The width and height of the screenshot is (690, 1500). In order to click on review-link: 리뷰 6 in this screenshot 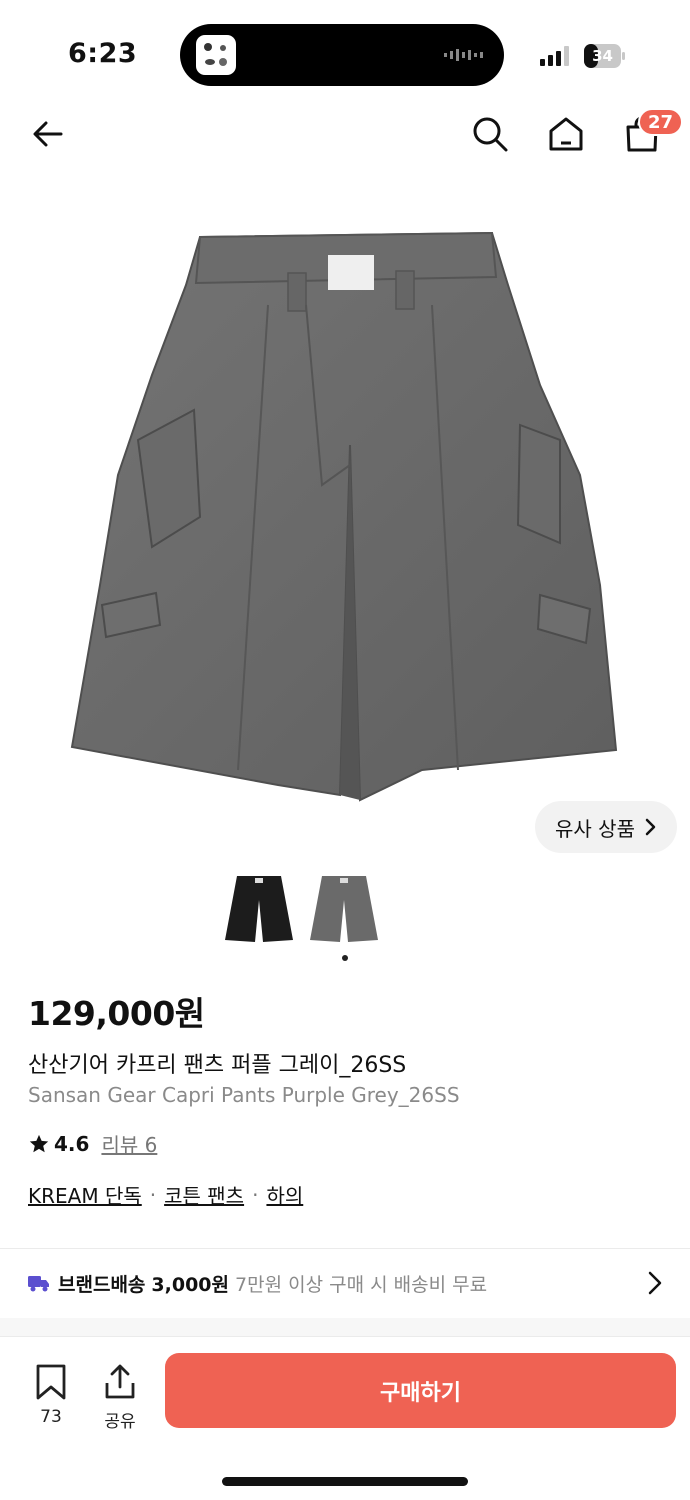, I will do `click(129, 1143)`.